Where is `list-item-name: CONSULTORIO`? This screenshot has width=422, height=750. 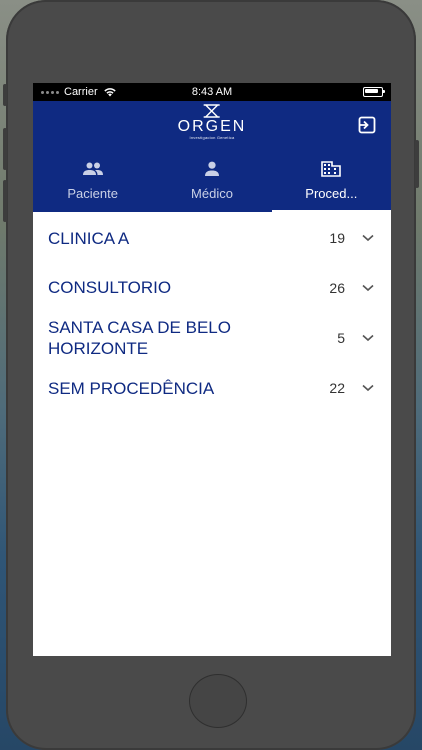
list-item-name: CONSULTORIO is located at coordinates (110, 287).